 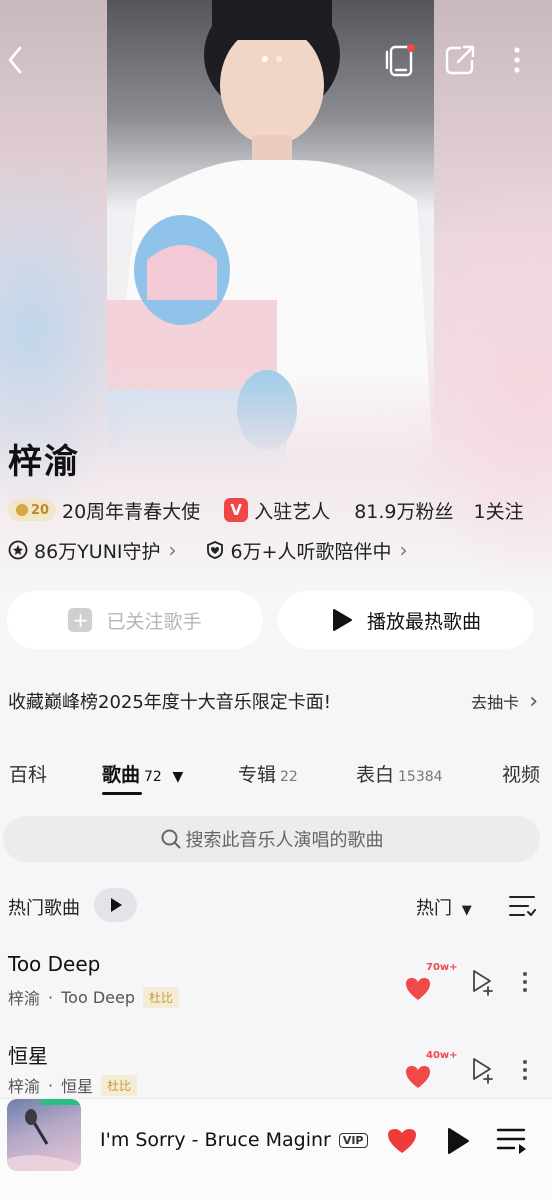 I want to click on play-hot-songs-button: 播放最热歌曲, so click(x=406, y=620).